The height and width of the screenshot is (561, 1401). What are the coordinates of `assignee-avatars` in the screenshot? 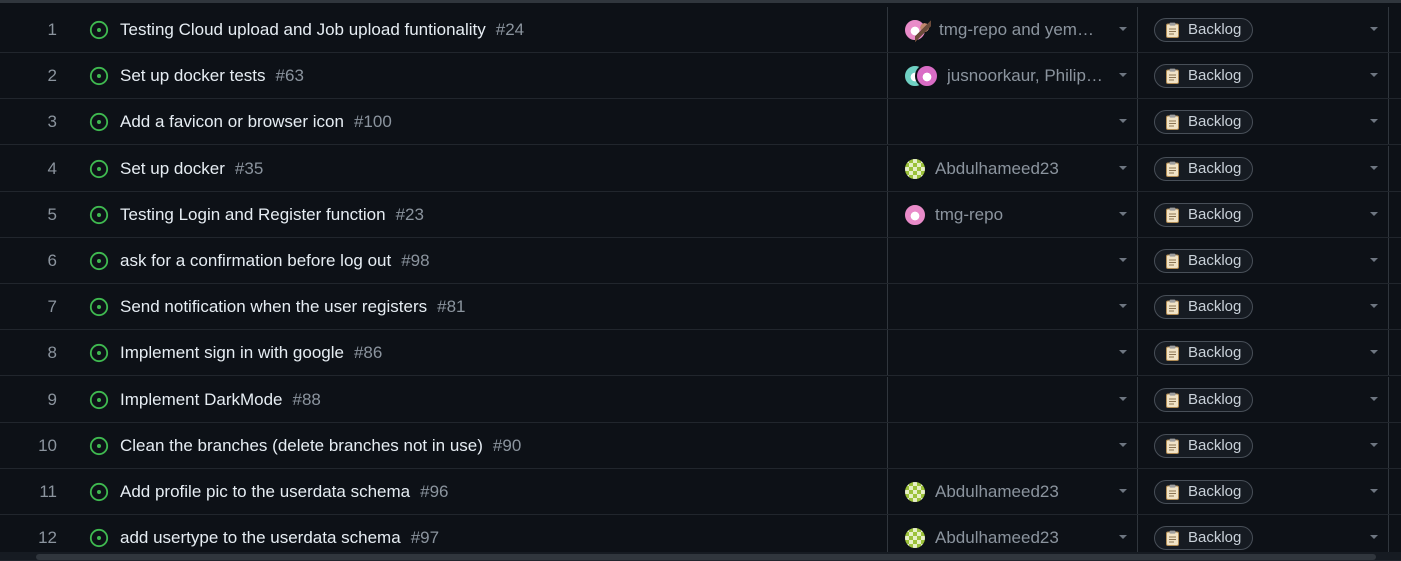 It's located at (915, 168).